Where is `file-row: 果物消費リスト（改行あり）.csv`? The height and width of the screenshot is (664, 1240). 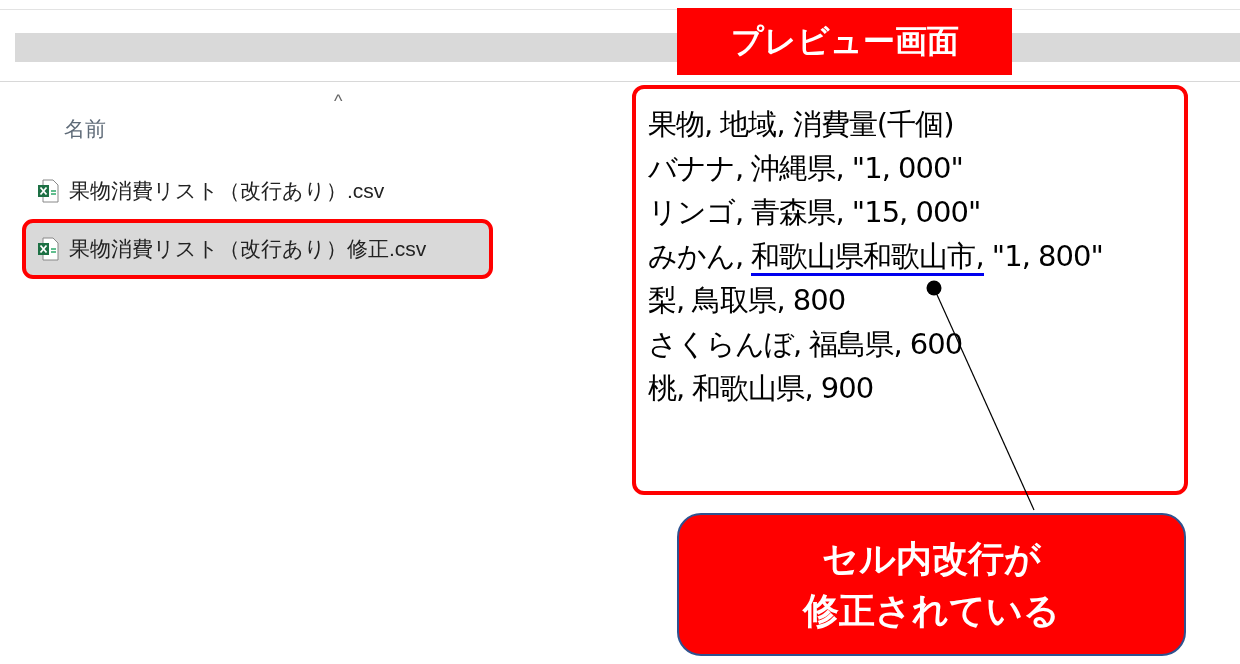
file-row: 果物消費リスト（改行あり）.csv is located at coordinates (307, 191).